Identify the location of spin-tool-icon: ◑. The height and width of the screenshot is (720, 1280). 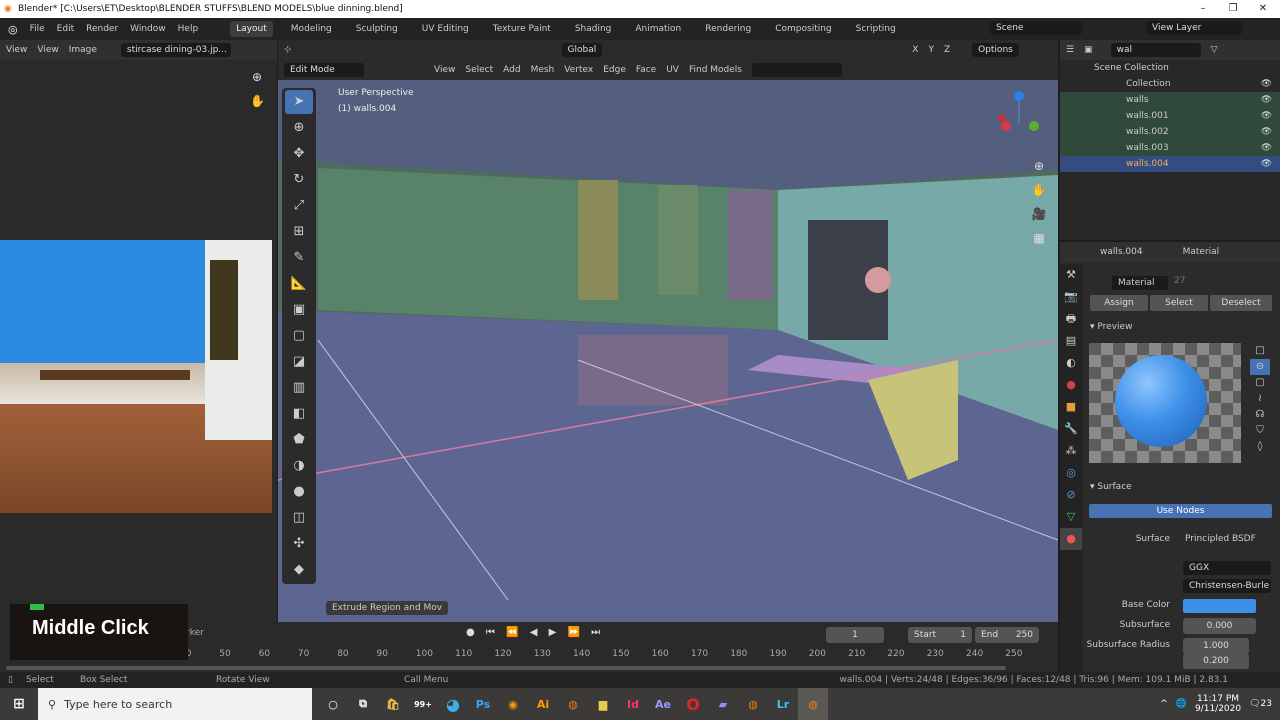
(299, 466).